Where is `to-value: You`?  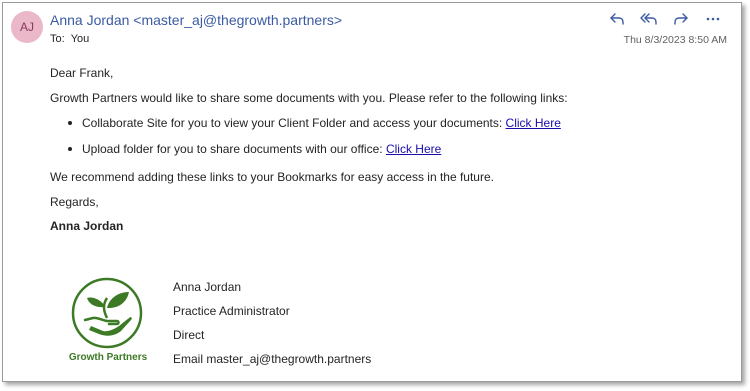 to-value: You is located at coordinates (80, 39).